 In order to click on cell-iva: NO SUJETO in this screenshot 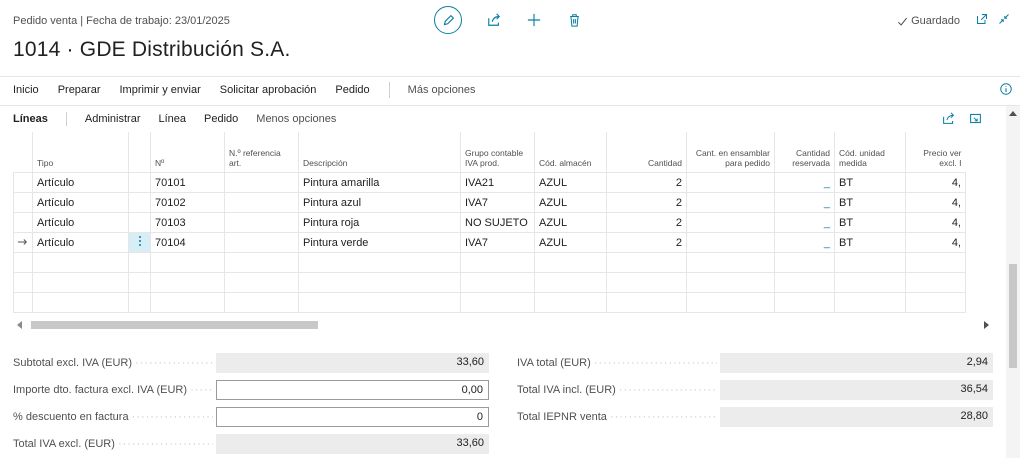, I will do `click(497, 222)`.